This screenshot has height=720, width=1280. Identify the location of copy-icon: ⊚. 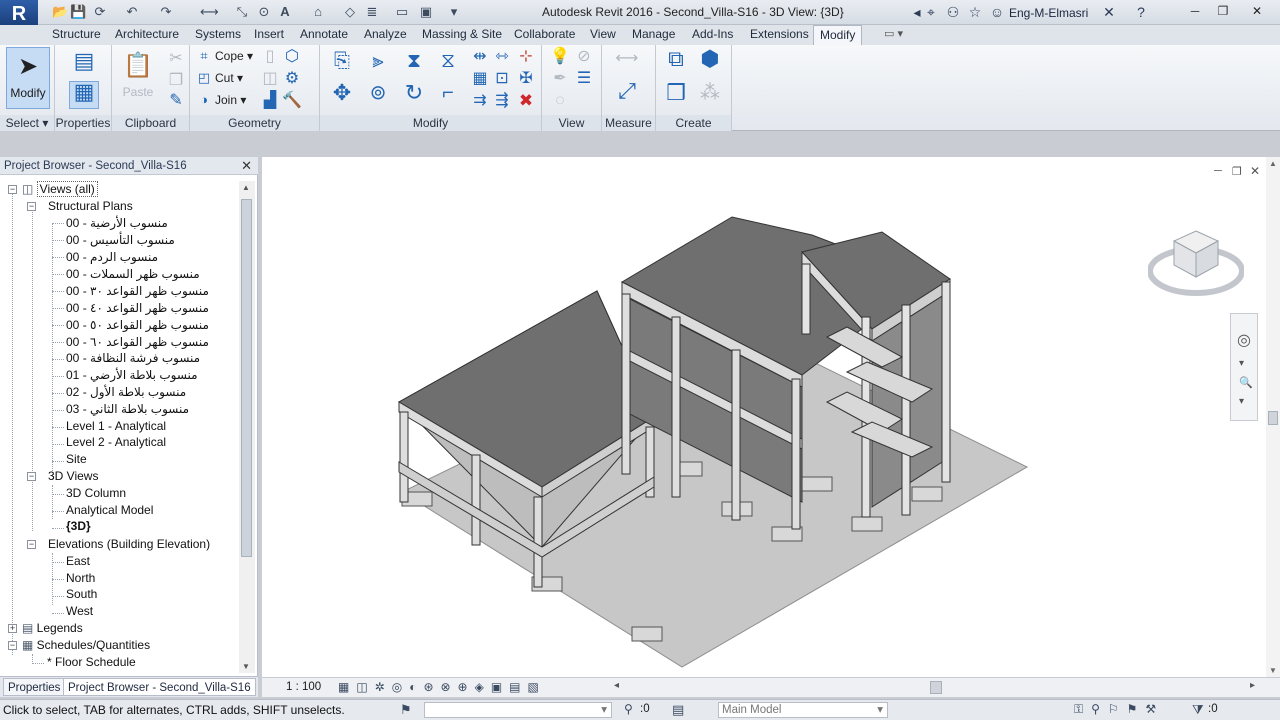
(378, 97).